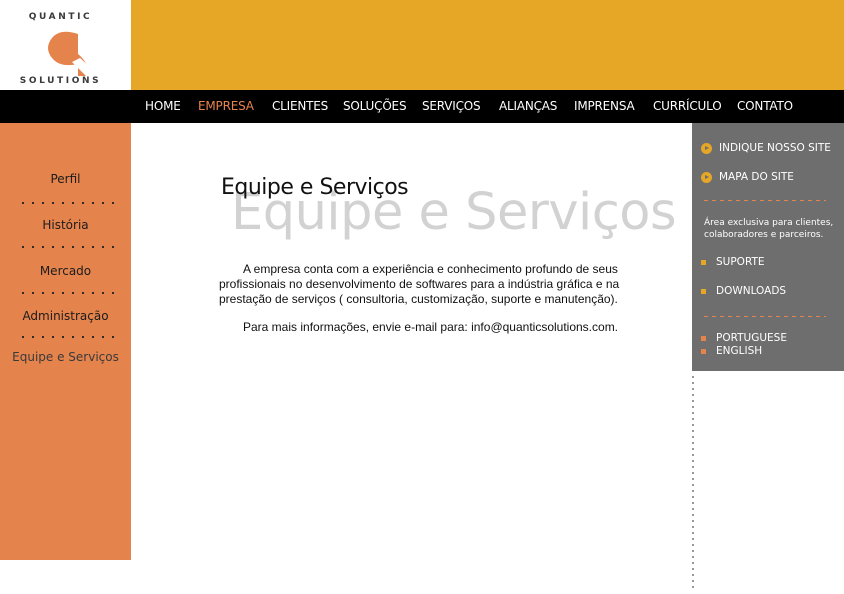  What do you see at coordinates (528, 106) in the screenshot?
I see `nav-aliancas: ALIANÇAS` at bounding box center [528, 106].